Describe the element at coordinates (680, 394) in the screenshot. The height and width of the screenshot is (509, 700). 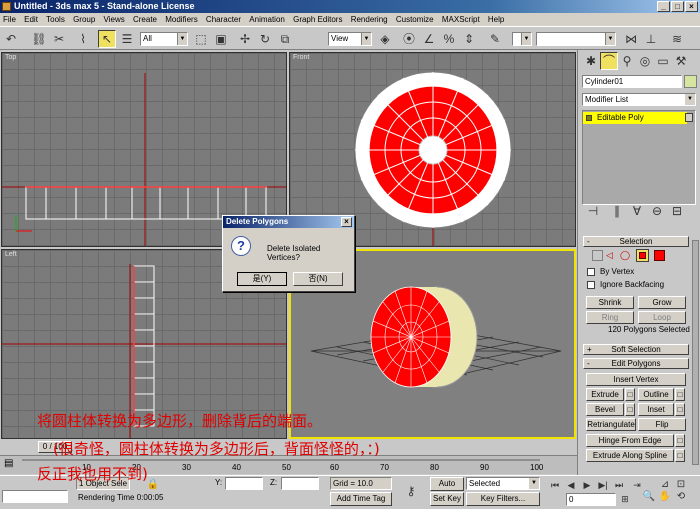
I see `outline-settings-icon: □` at that location.